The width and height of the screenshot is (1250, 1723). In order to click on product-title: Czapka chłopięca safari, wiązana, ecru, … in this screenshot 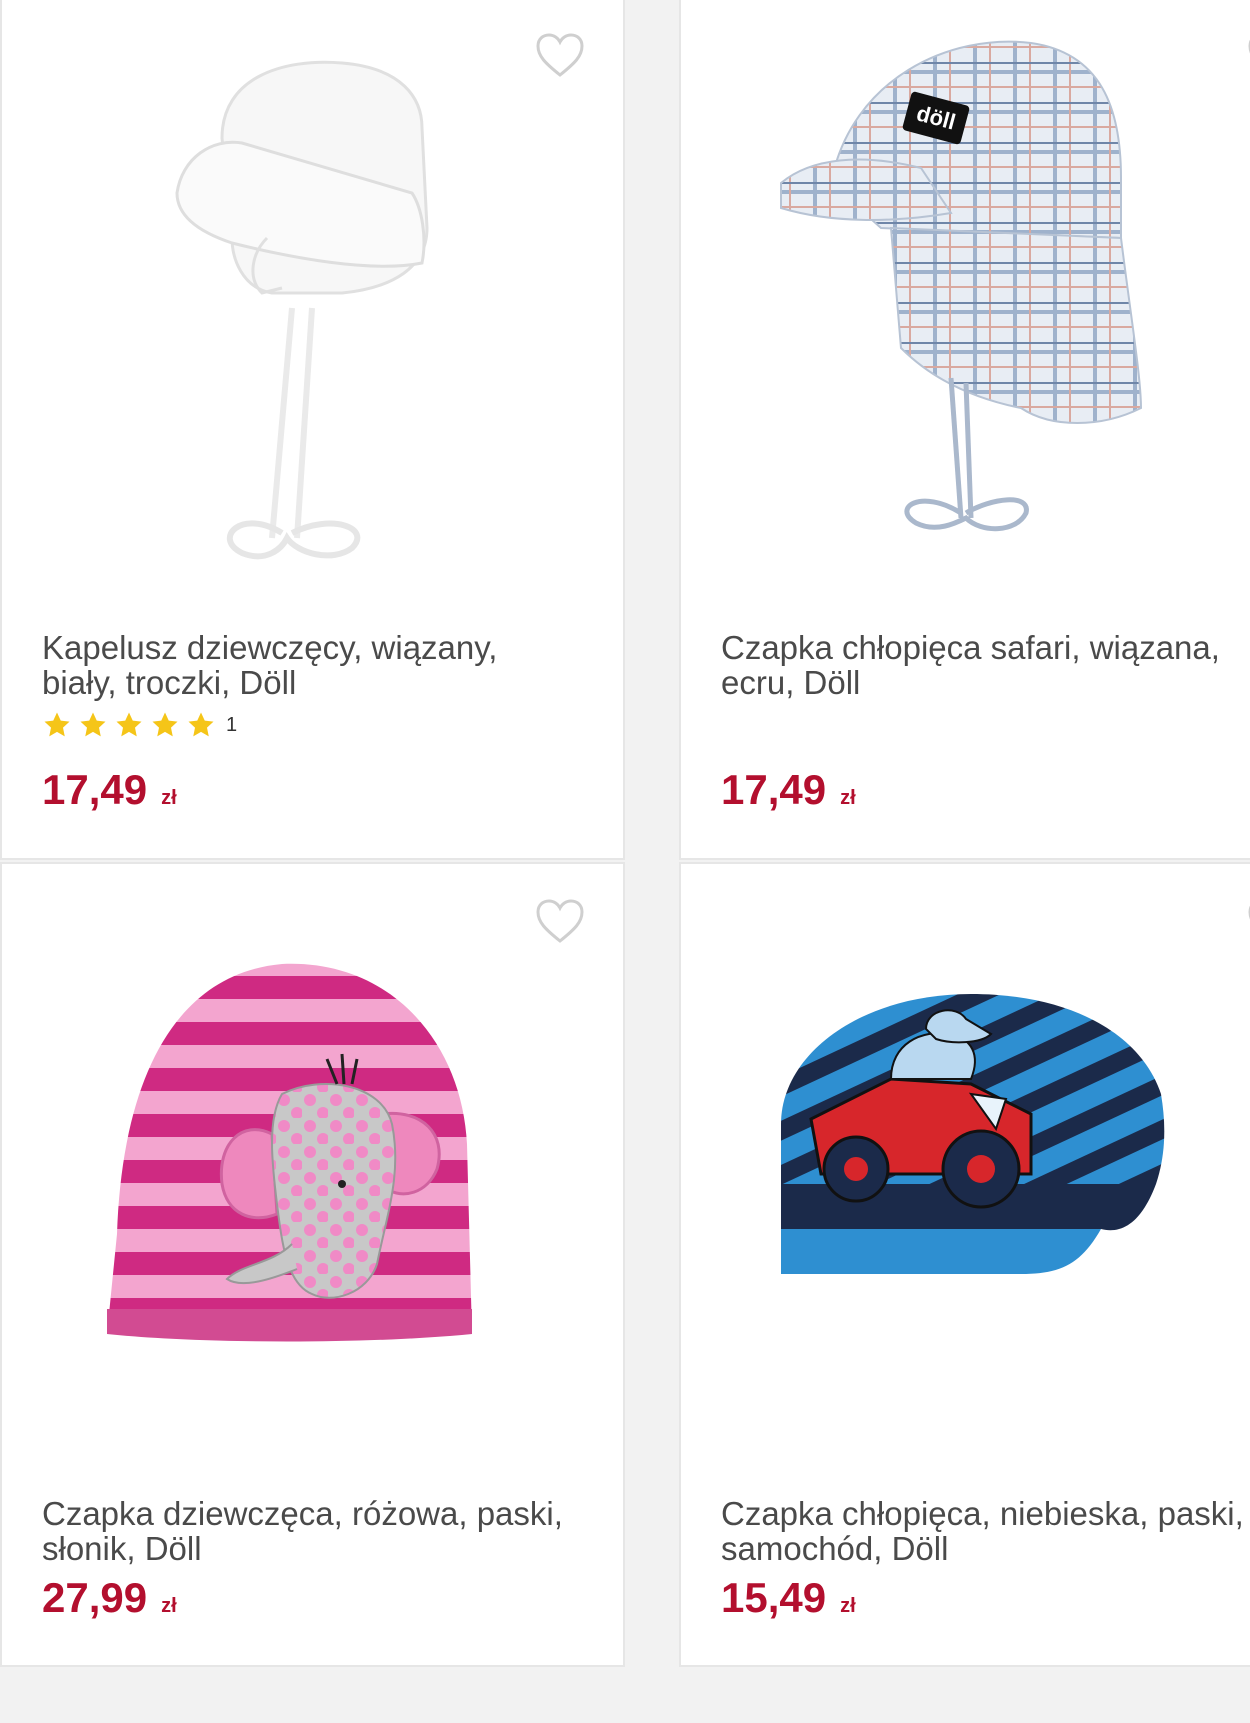, I will do `click(985, 665)`.